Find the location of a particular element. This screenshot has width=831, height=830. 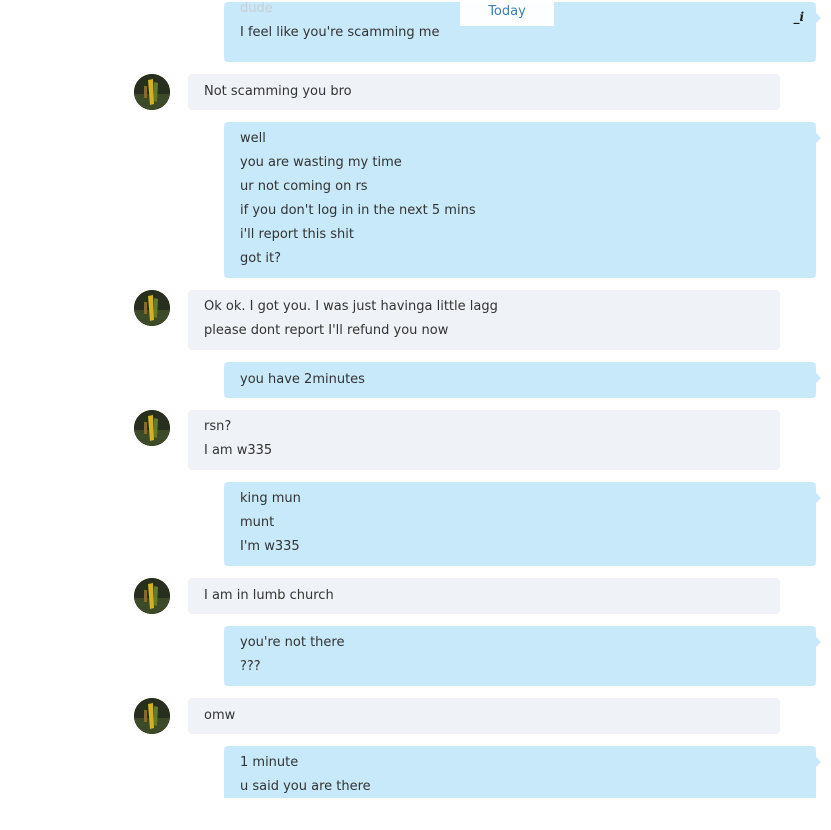

outgoing-message: 1 minute u said you are there is located at coordinates (522, 772).